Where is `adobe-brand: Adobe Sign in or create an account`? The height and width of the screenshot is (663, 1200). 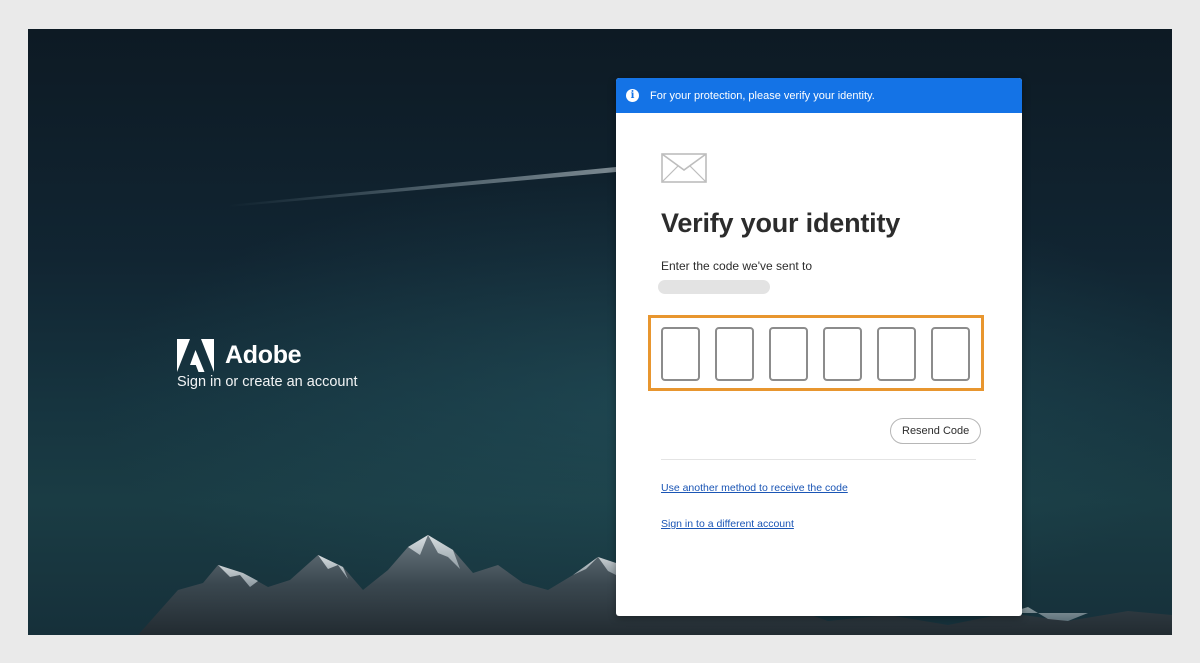 adobe-brand: Adobe Sign in or create an account is located at coordinates (267, 364).